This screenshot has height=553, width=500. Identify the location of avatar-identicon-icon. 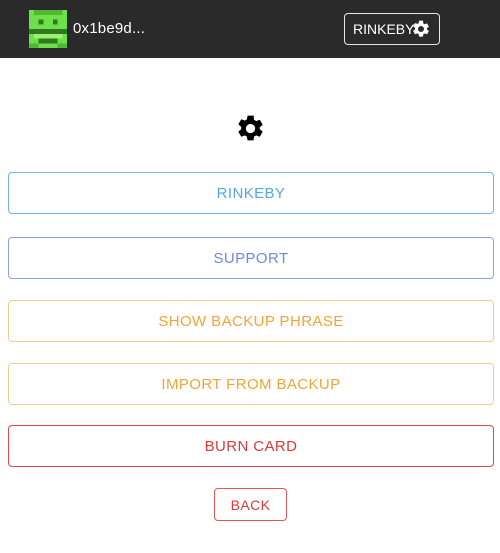
(48, 29).